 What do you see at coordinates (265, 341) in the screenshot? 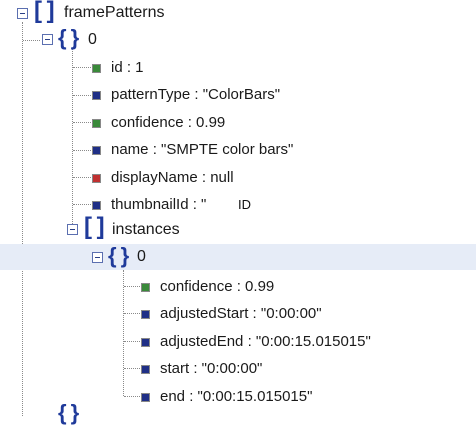
I see `leaf-value-text: adjustedEnd : "0:00:15.015015"` at bounding box center [265, 341].